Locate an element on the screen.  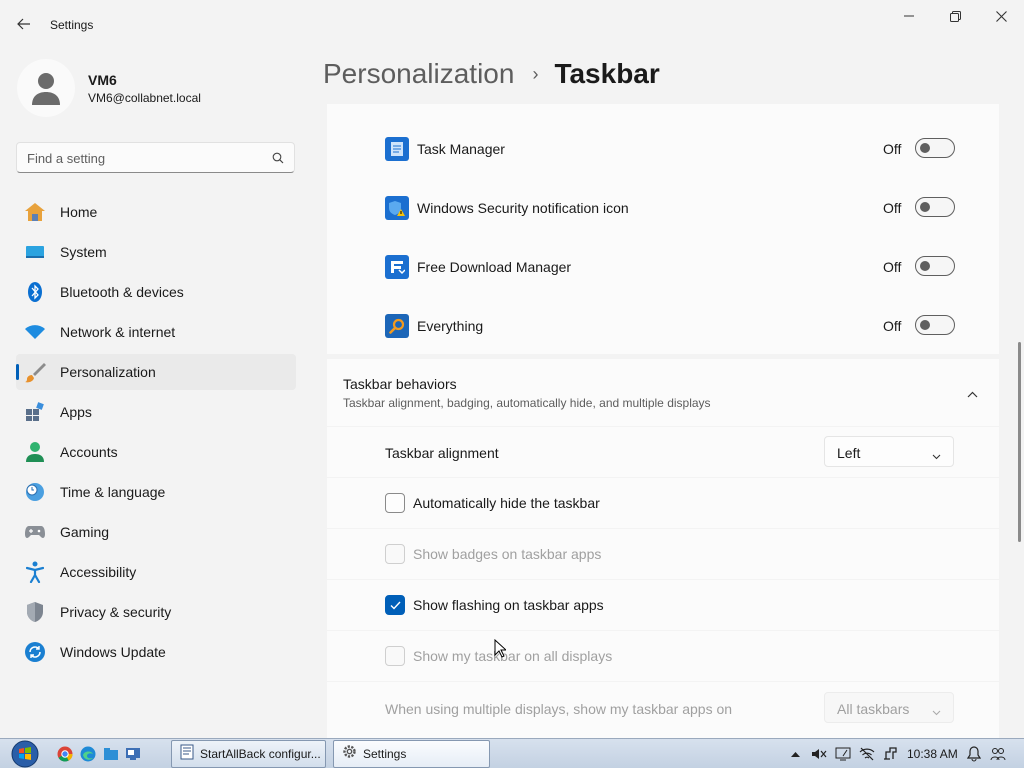
scrollbar-thumb is located at coordinates (1019, 442).